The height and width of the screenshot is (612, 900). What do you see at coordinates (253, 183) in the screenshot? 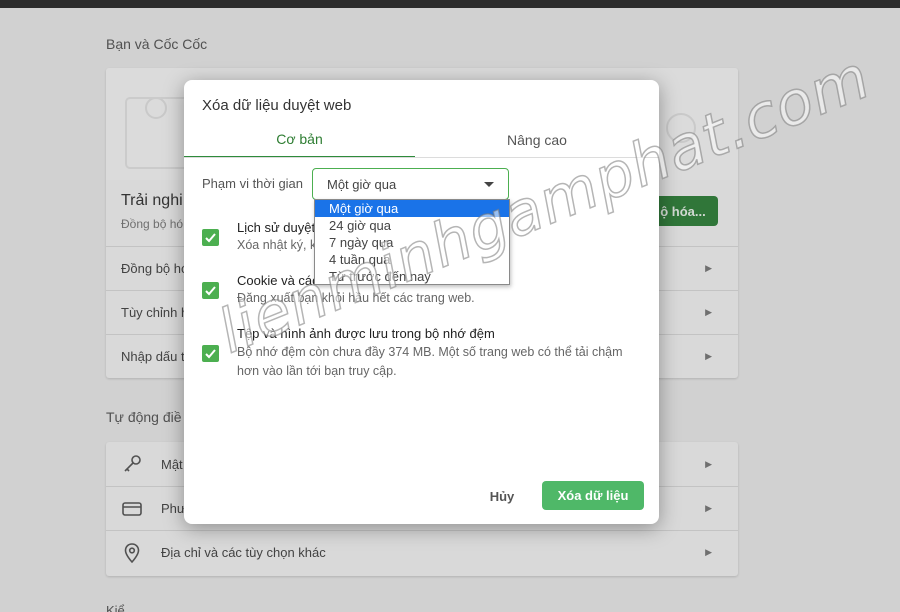
I see `time-range-label: Phạm vi thời gian` at bounding box center [253, 183].